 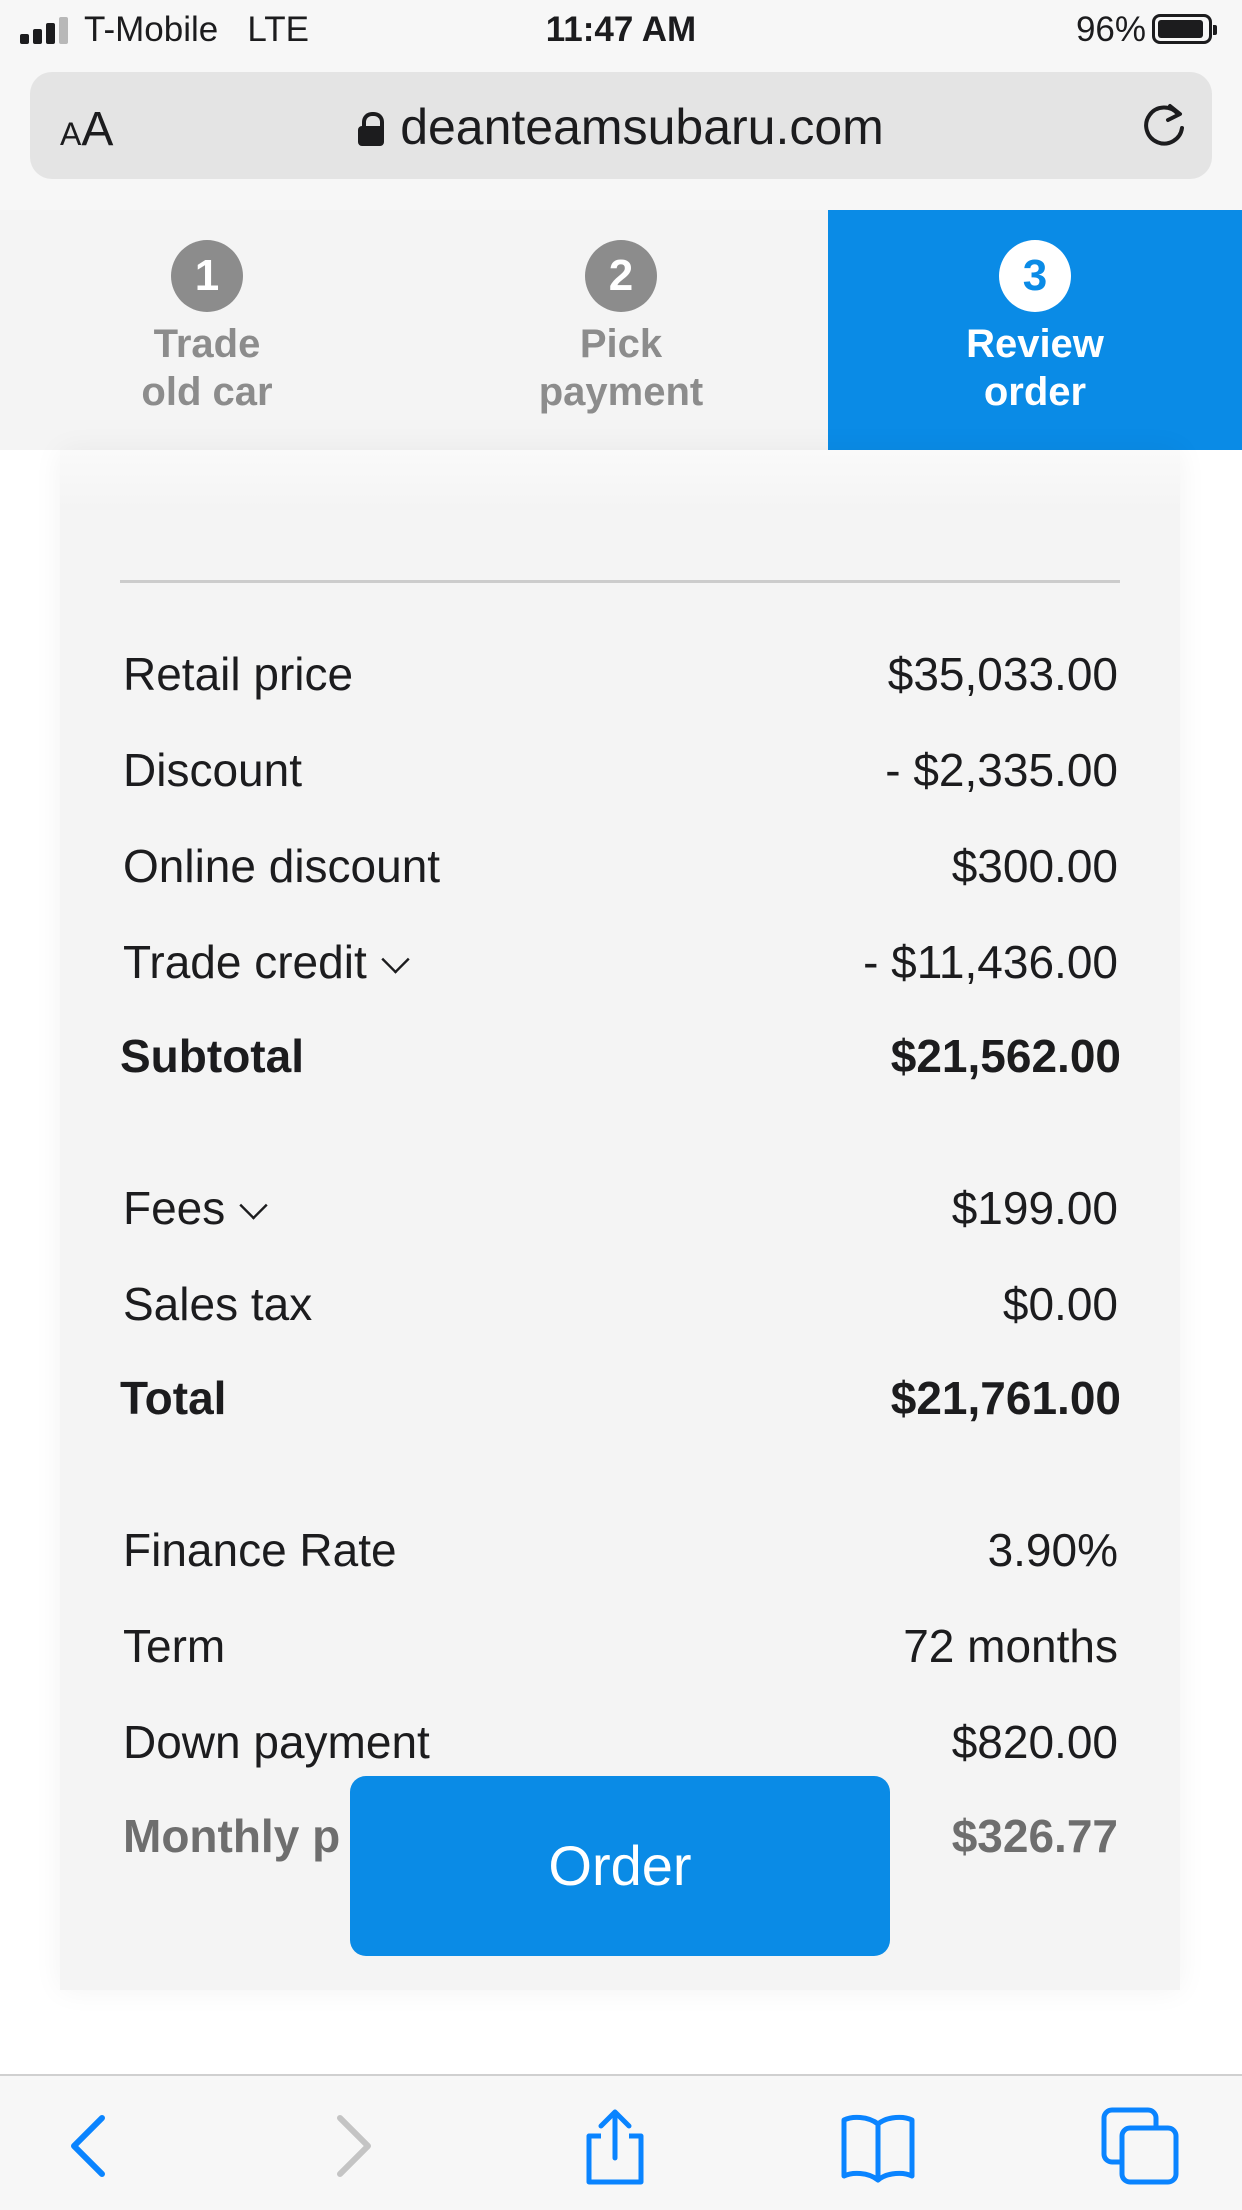 What do you see at coordinates (620, 1646) in the screenshot?
I see `term-row: Term 72 months` at bounding box center [620, 1646].